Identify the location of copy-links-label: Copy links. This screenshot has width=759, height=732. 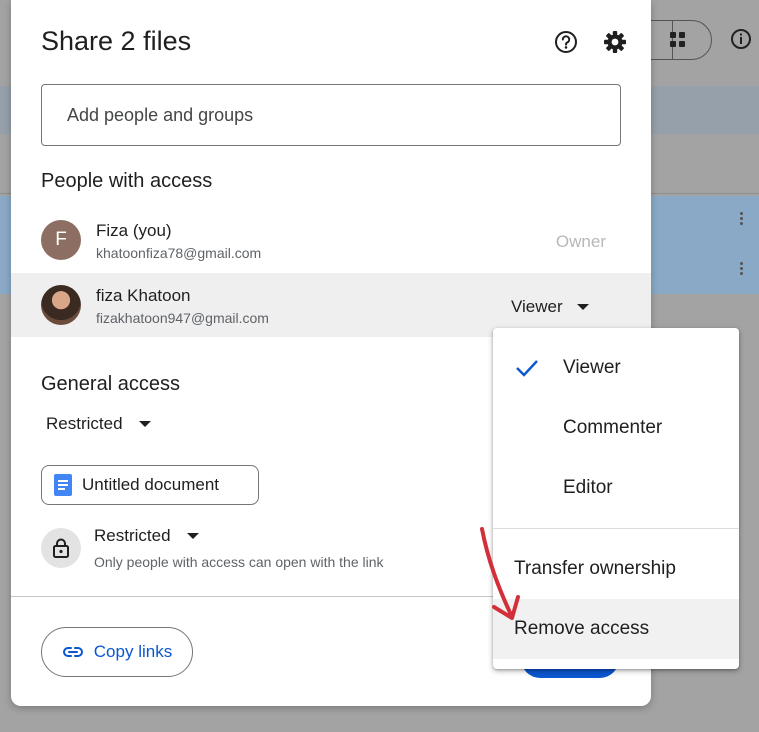
(133, 651).